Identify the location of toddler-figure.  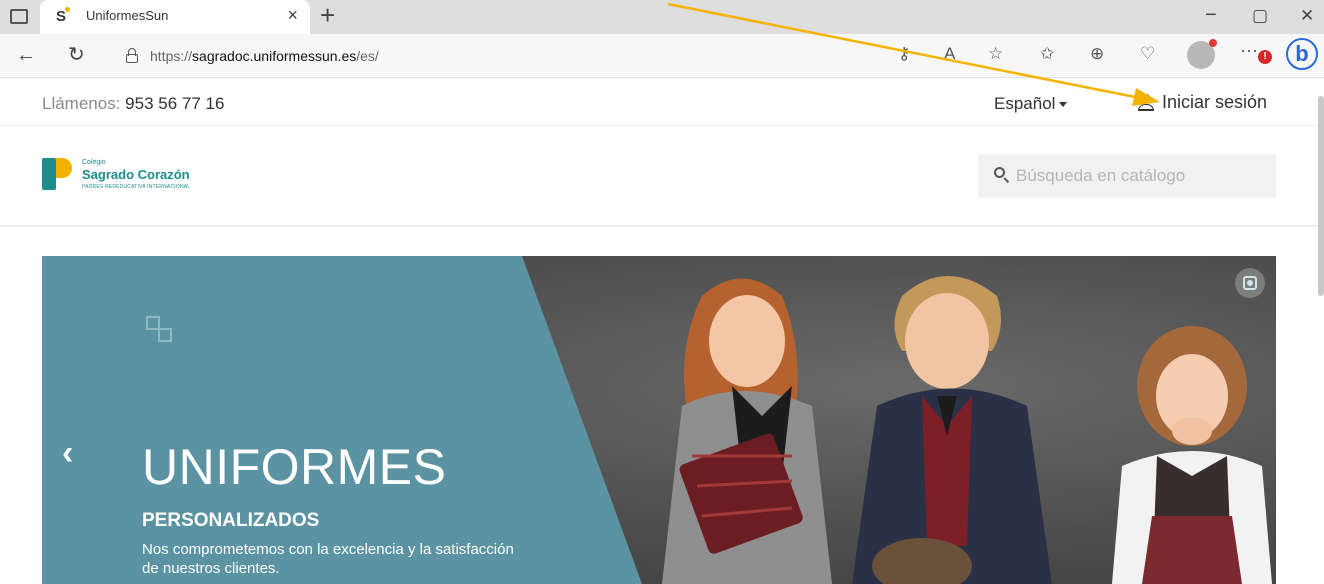
(1192, 455).